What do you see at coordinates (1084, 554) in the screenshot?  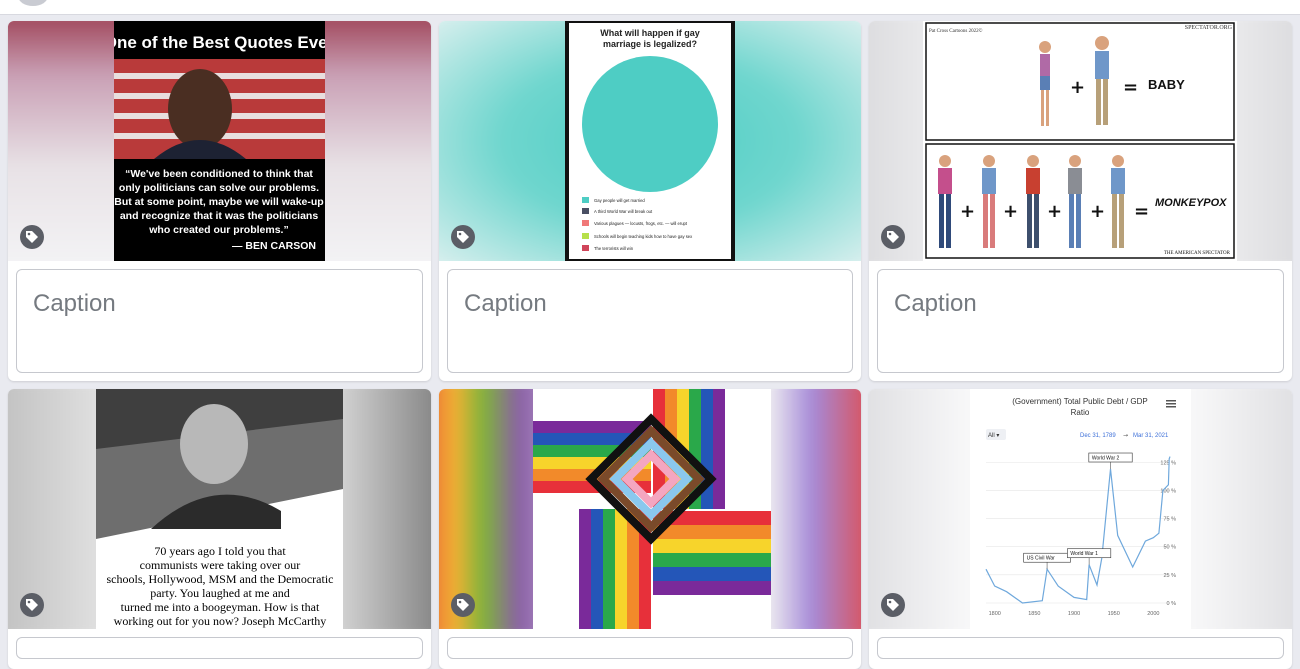 I see `annotation-label: World War 1` at bounding box center [1084, 554].